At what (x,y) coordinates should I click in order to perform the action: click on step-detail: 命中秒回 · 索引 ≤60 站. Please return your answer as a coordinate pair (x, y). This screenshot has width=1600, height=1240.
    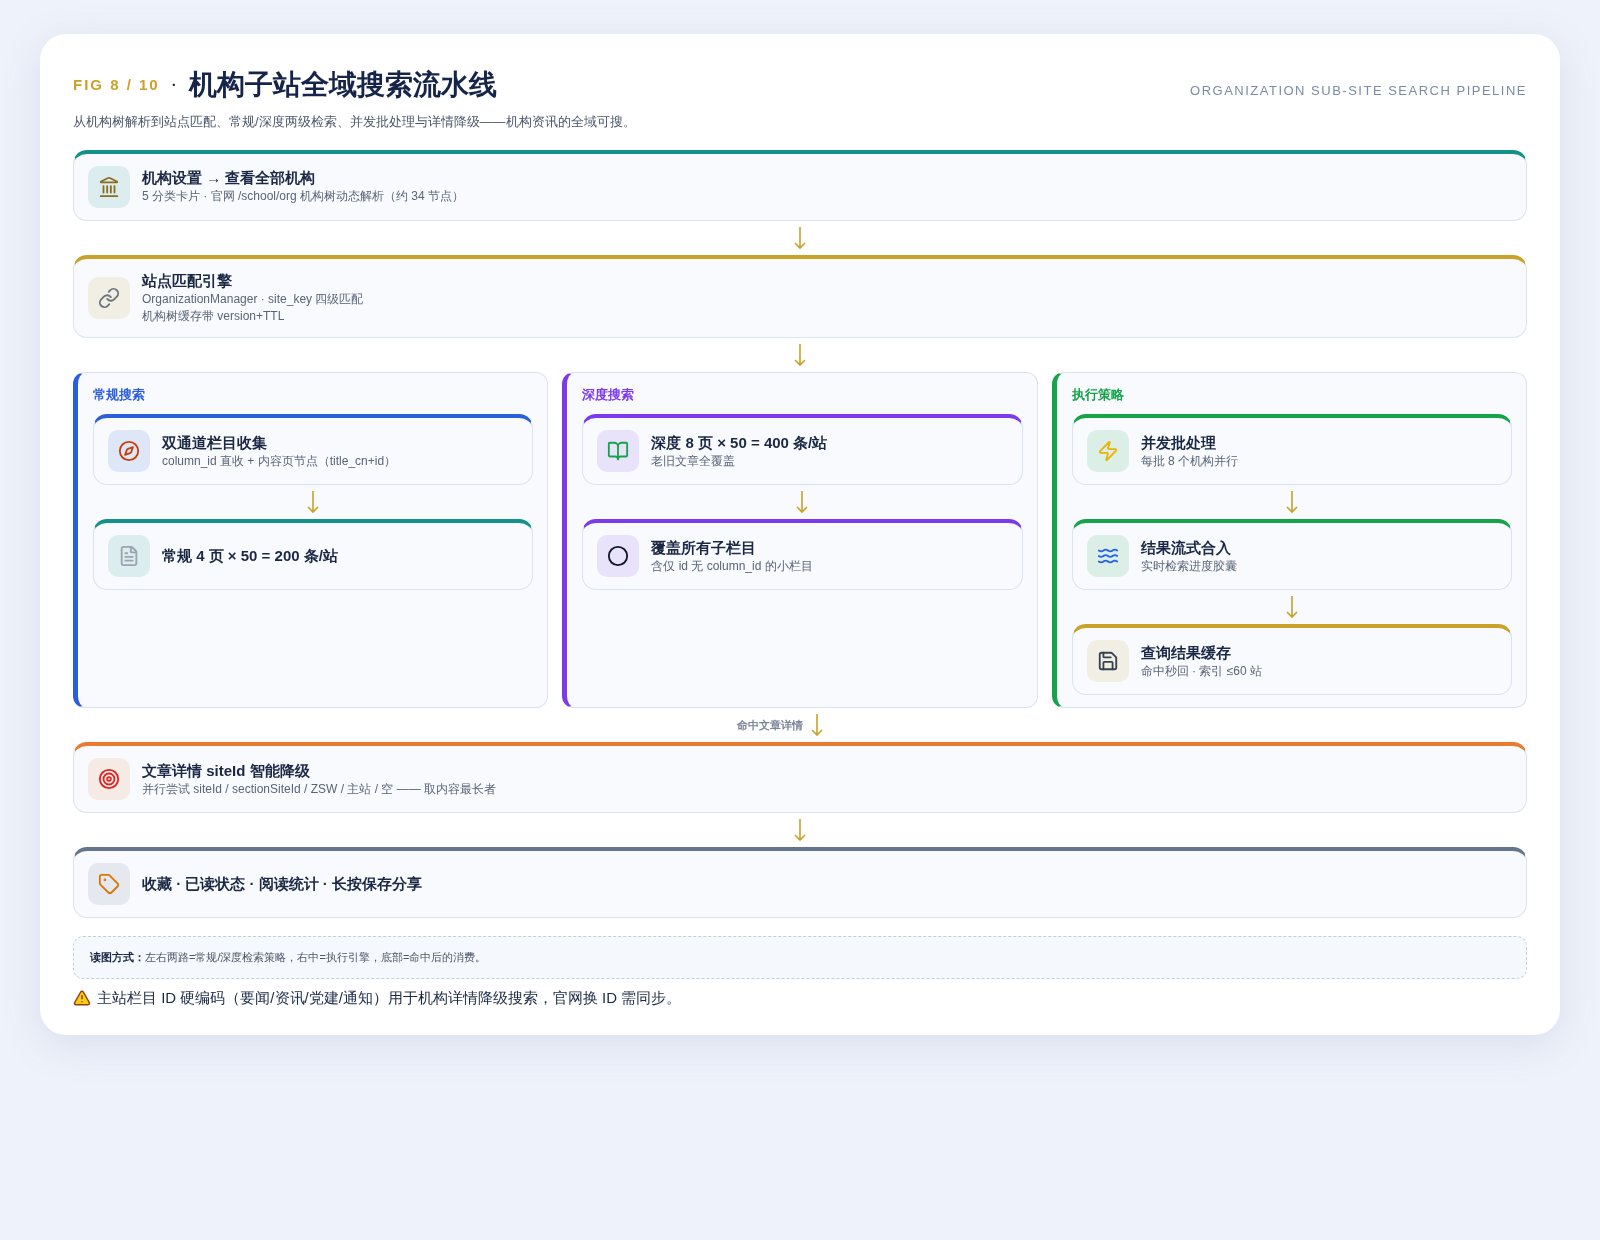
    Looking at the image, I should click on (1201, 671).